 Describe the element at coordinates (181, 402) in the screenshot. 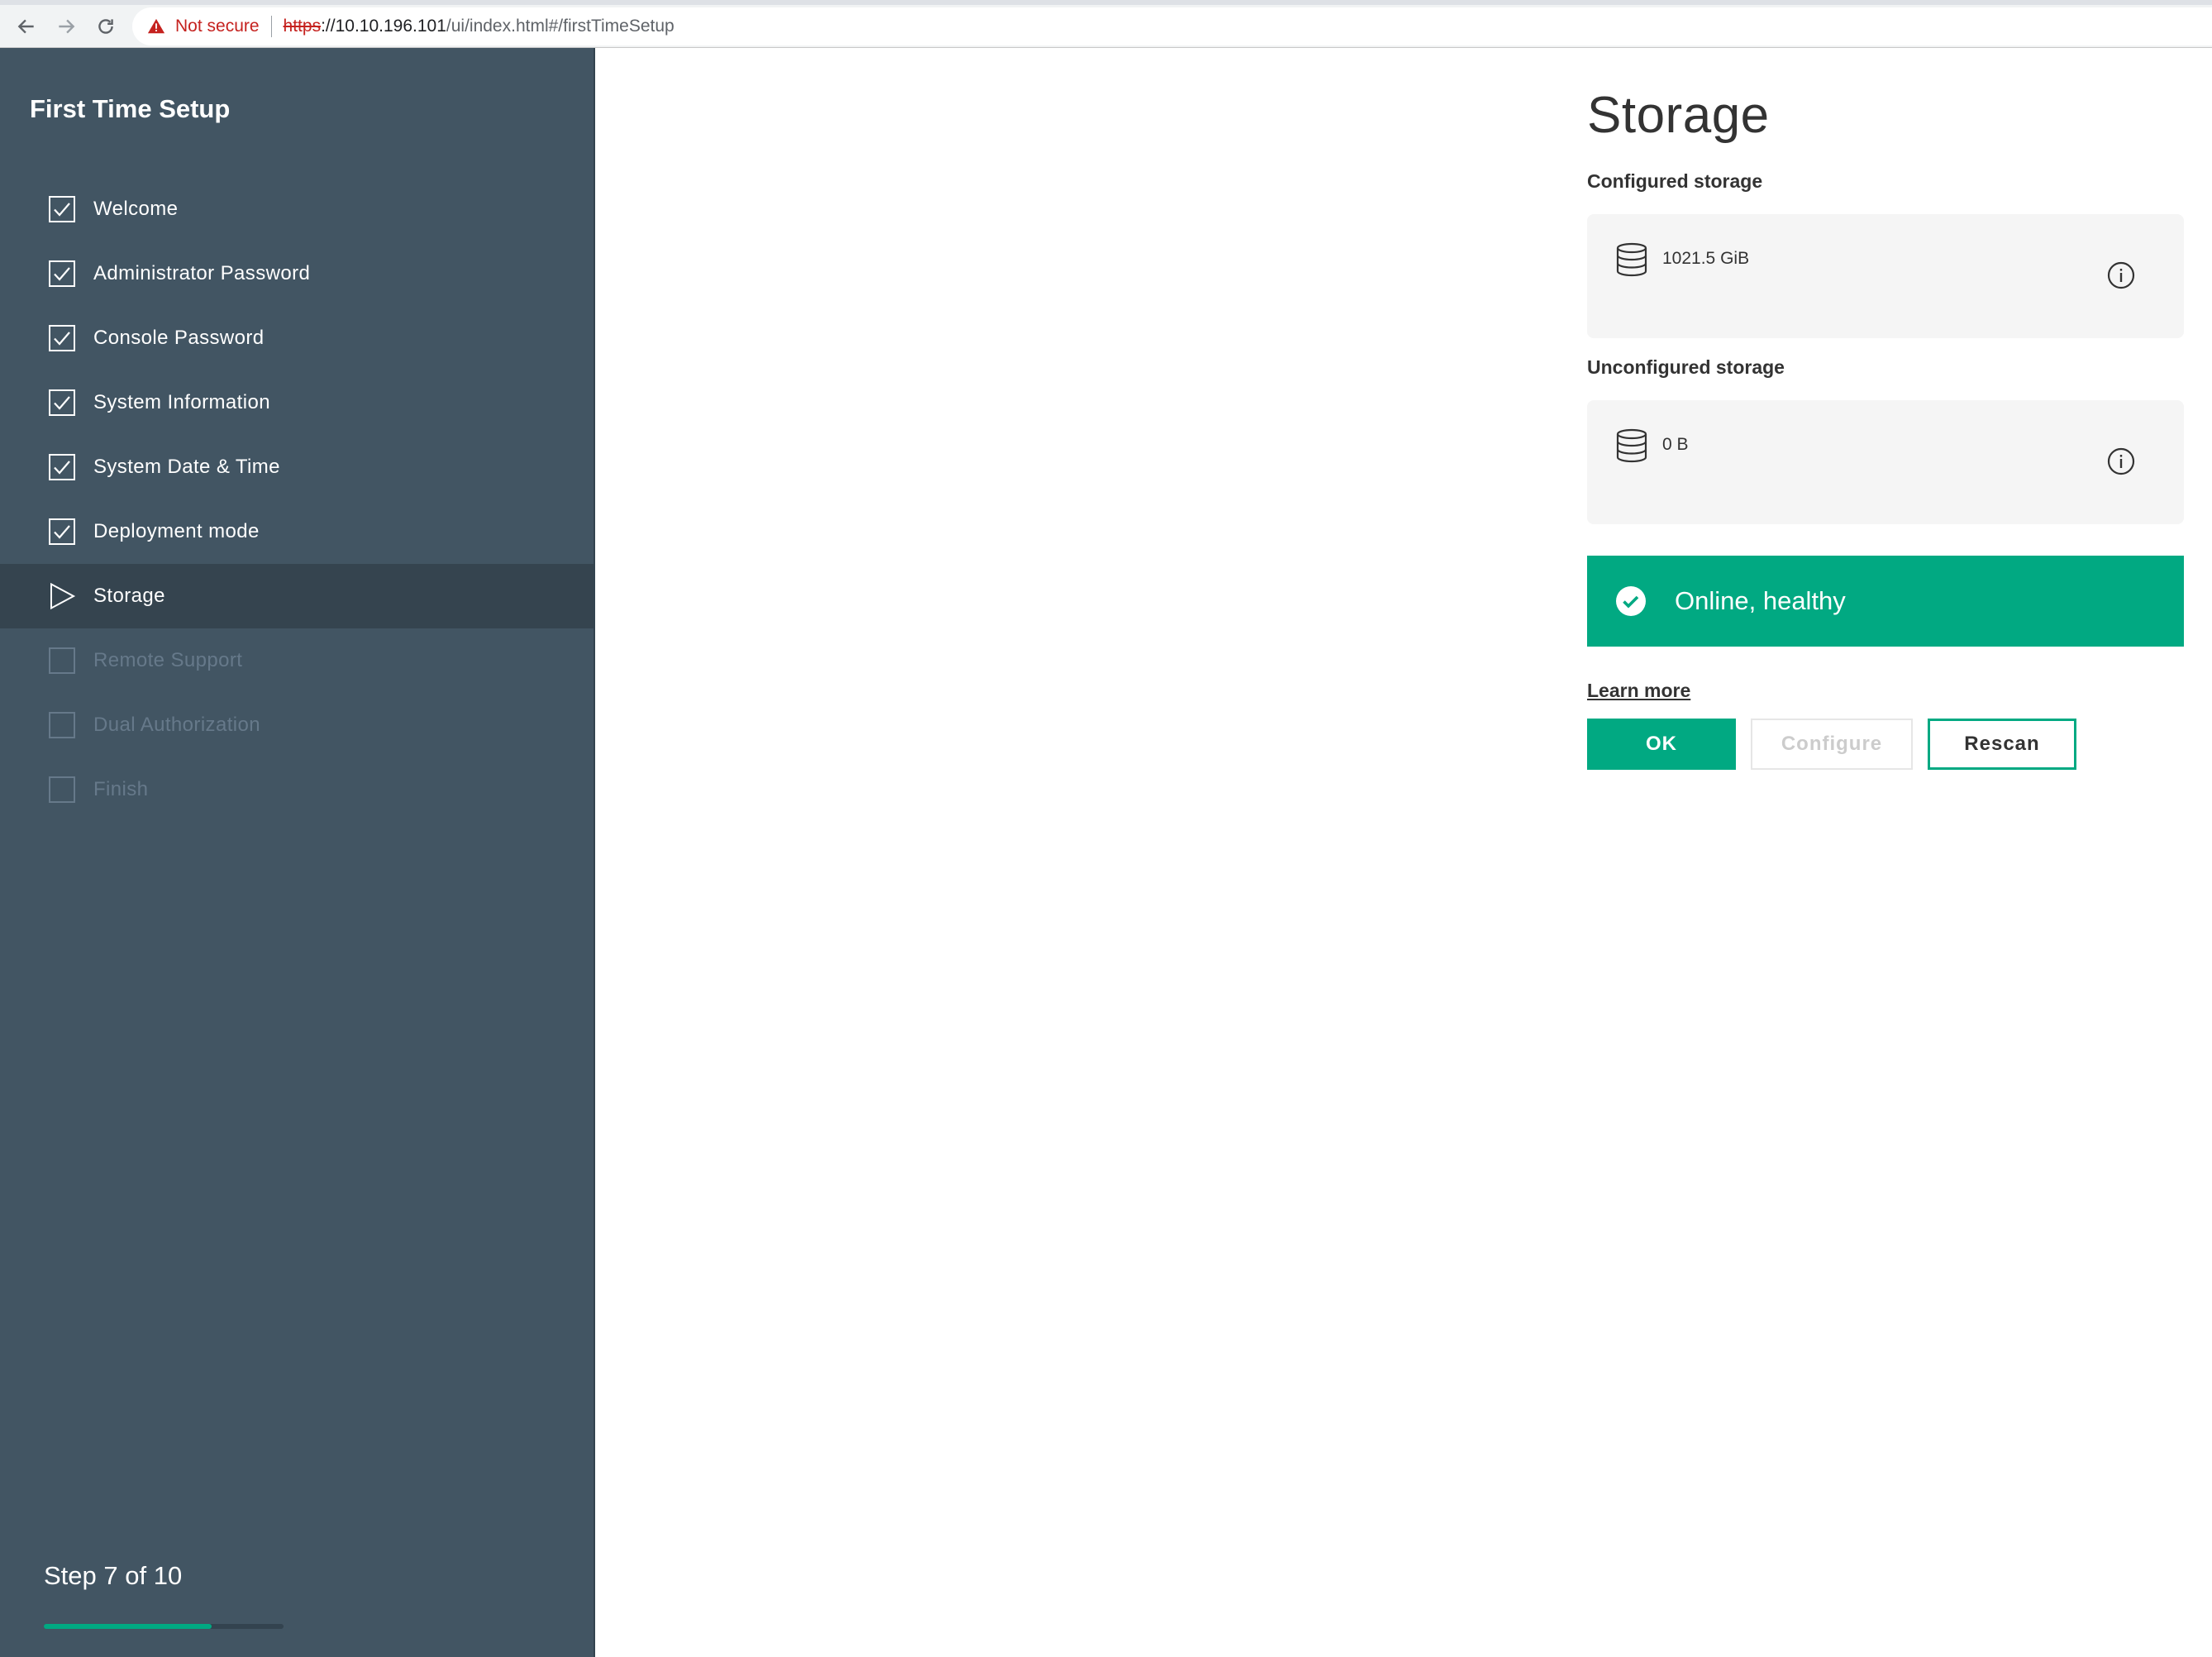

I see `sidebar-step-label: System Information` at that location.